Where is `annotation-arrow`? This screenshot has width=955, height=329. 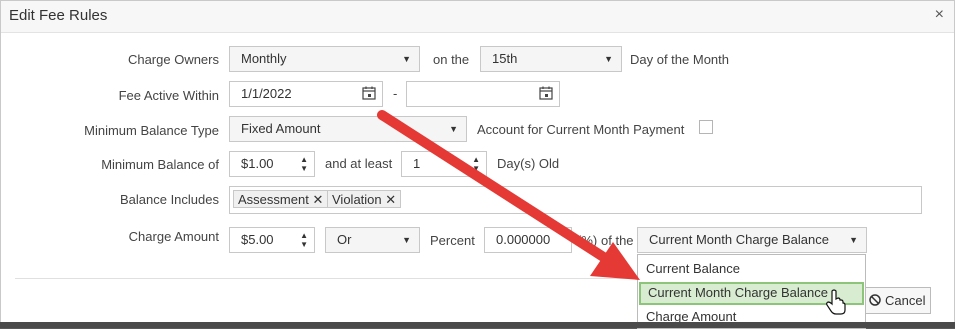 annotation-arrow is located at coordinates (508, 195).